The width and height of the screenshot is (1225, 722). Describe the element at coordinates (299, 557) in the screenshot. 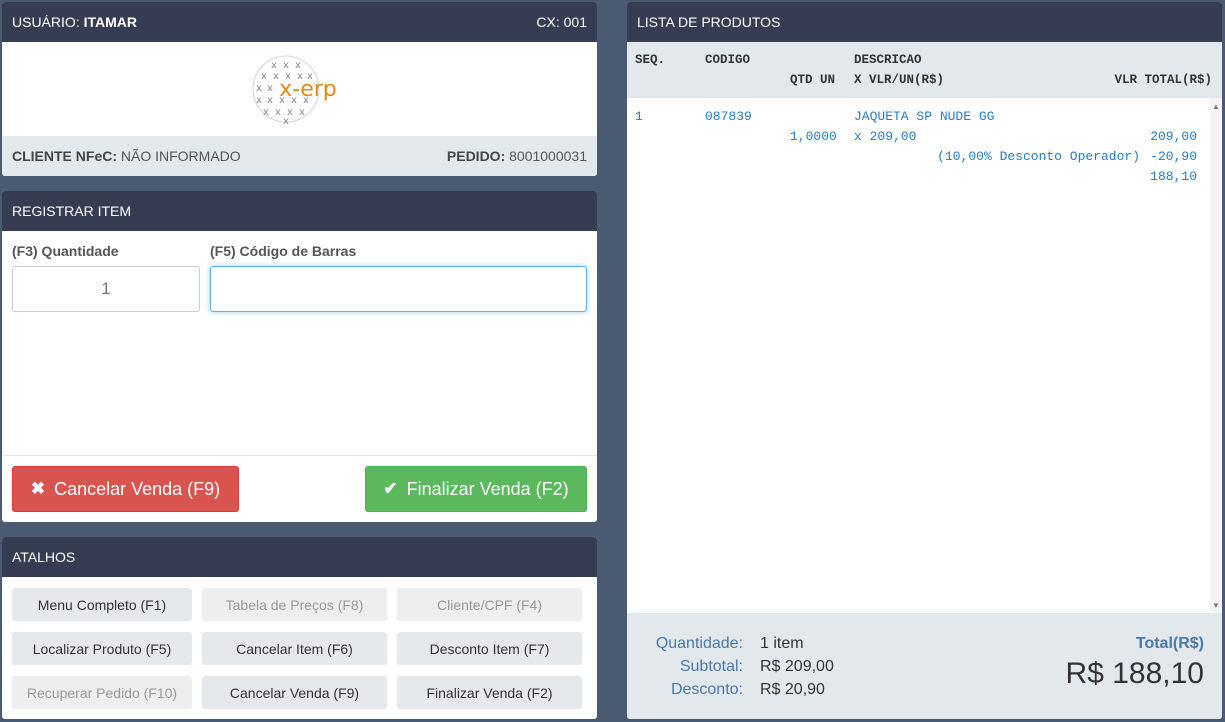

I see `shortcuts-title: ATALHOS` at that location.